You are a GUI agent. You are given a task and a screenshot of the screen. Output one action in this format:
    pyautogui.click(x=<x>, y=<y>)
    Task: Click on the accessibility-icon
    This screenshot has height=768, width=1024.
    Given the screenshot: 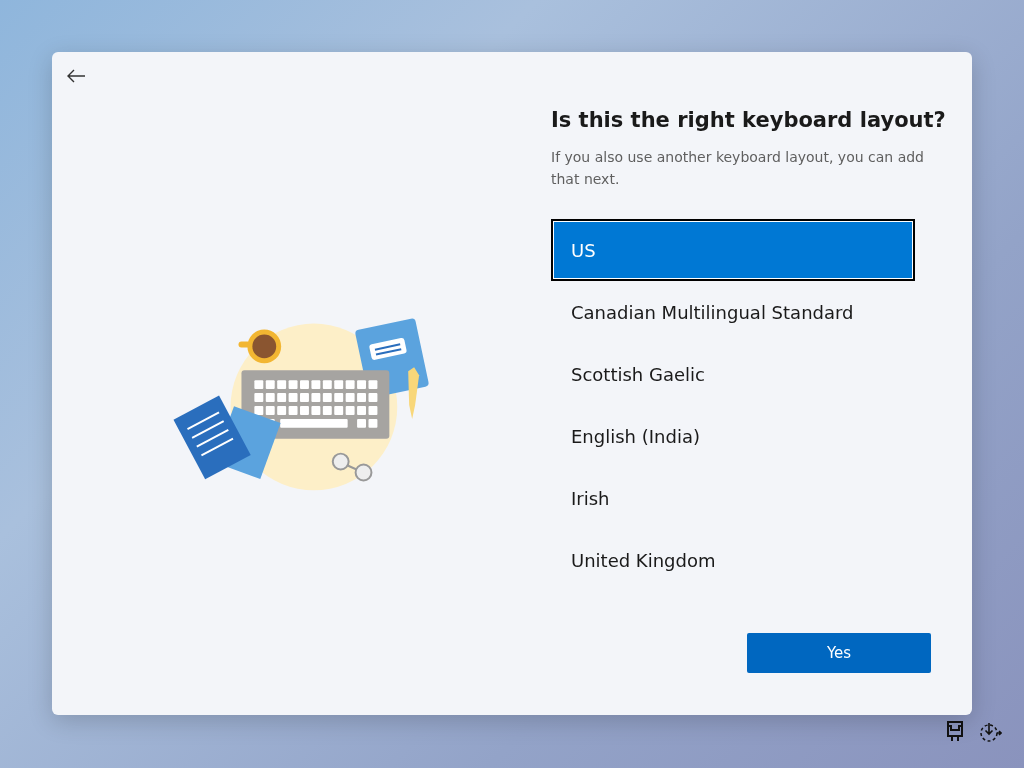 What is the action you would take?
    pyautogui.click(x=955, y=732)
    